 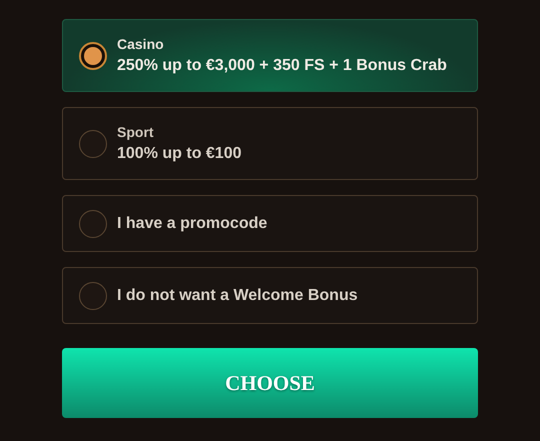 I want to click on bonus-option: I do not want a Welcome Bonus, so click(x=270, y=295).